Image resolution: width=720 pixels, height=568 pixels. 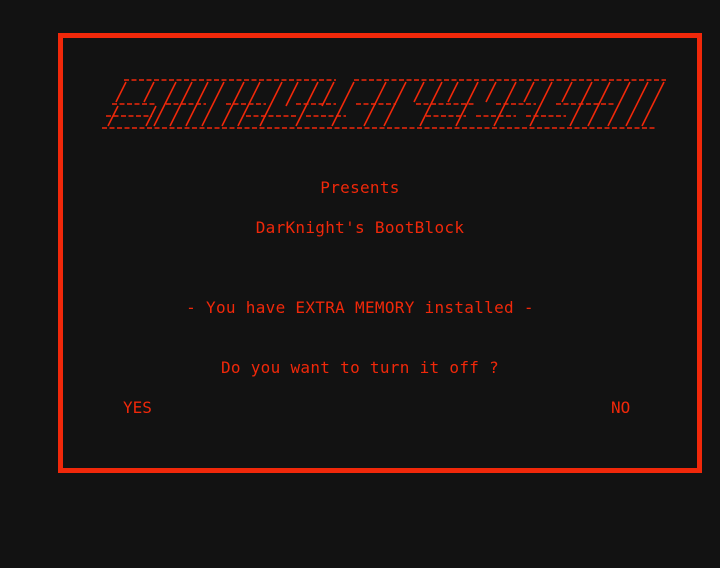 I want to click on presents-text: Presents, so click(x=360, y=187).